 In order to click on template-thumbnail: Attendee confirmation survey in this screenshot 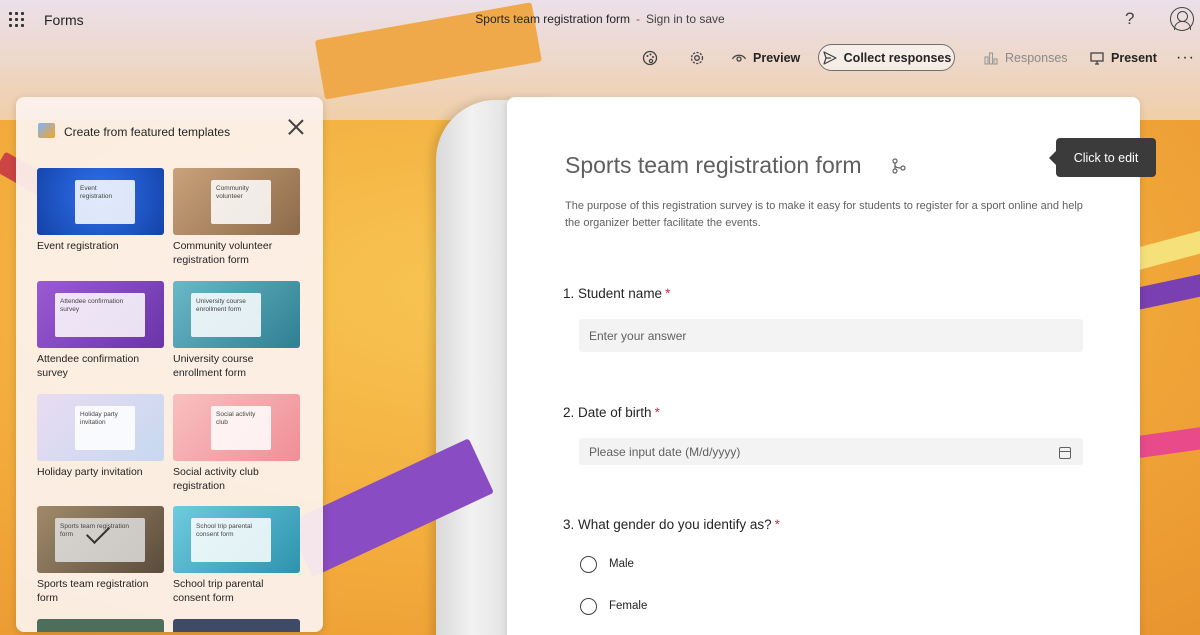, I will do `click(100, 314)`.